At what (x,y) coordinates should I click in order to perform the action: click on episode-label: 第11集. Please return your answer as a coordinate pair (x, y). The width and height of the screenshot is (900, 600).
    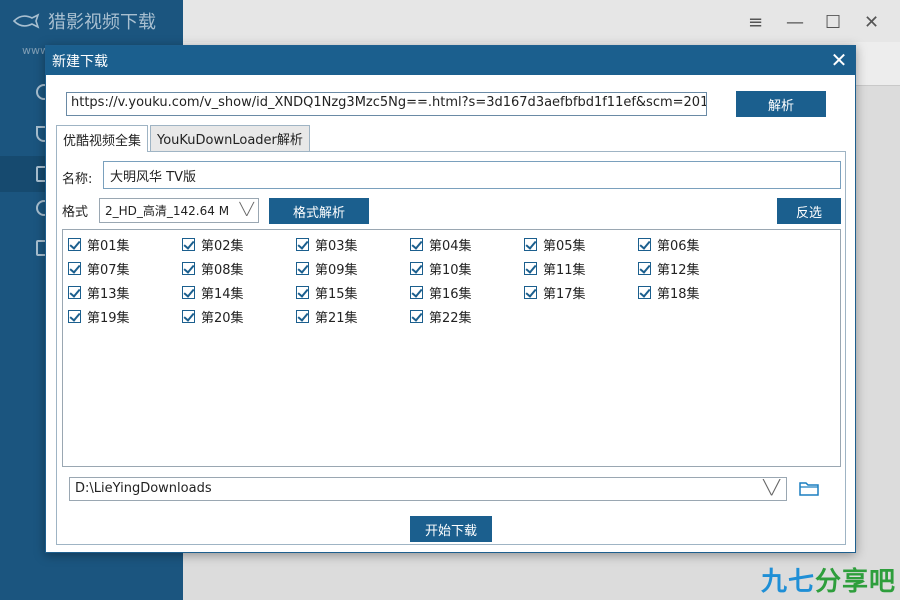
    Looking at the image, I should click on (564, 270).